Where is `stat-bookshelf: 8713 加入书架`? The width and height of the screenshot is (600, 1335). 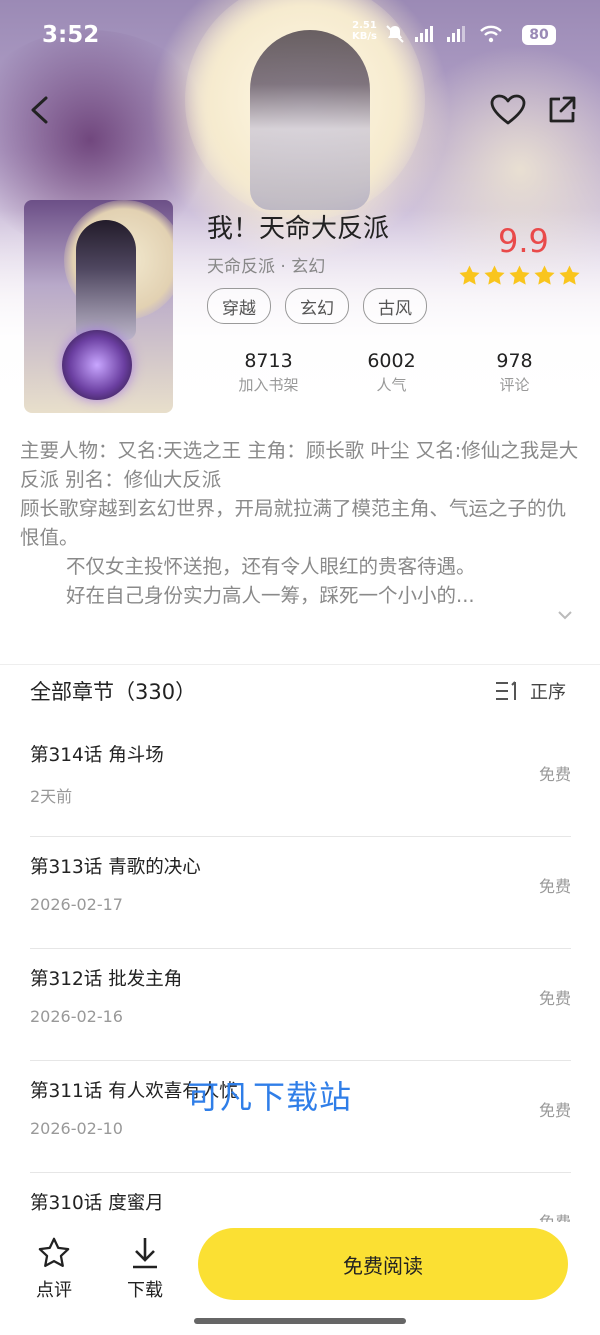 stat-bookshelf: 8713 加入书架 is located at coordinates (268, 372).